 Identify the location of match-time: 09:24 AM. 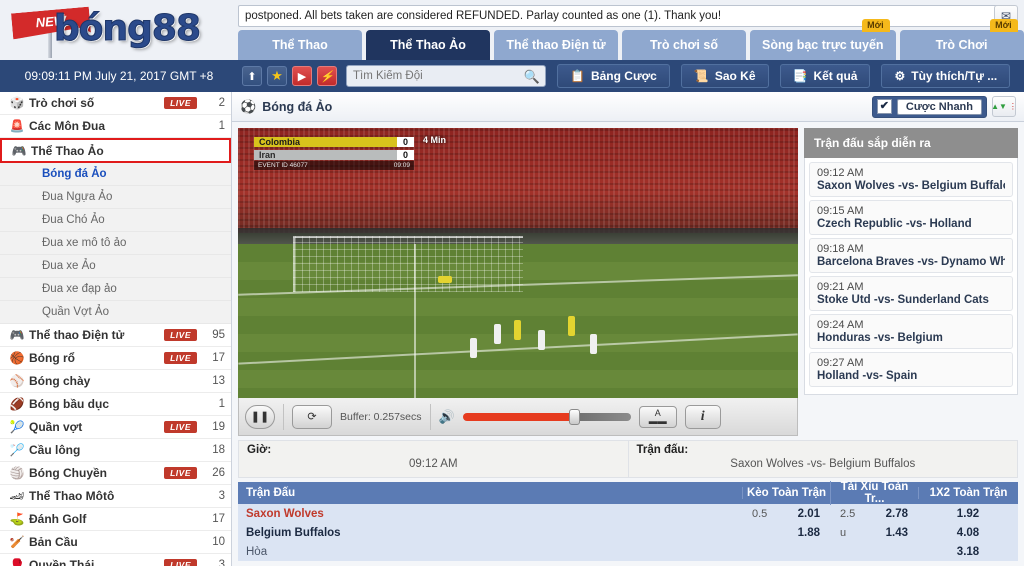
(840, 325).